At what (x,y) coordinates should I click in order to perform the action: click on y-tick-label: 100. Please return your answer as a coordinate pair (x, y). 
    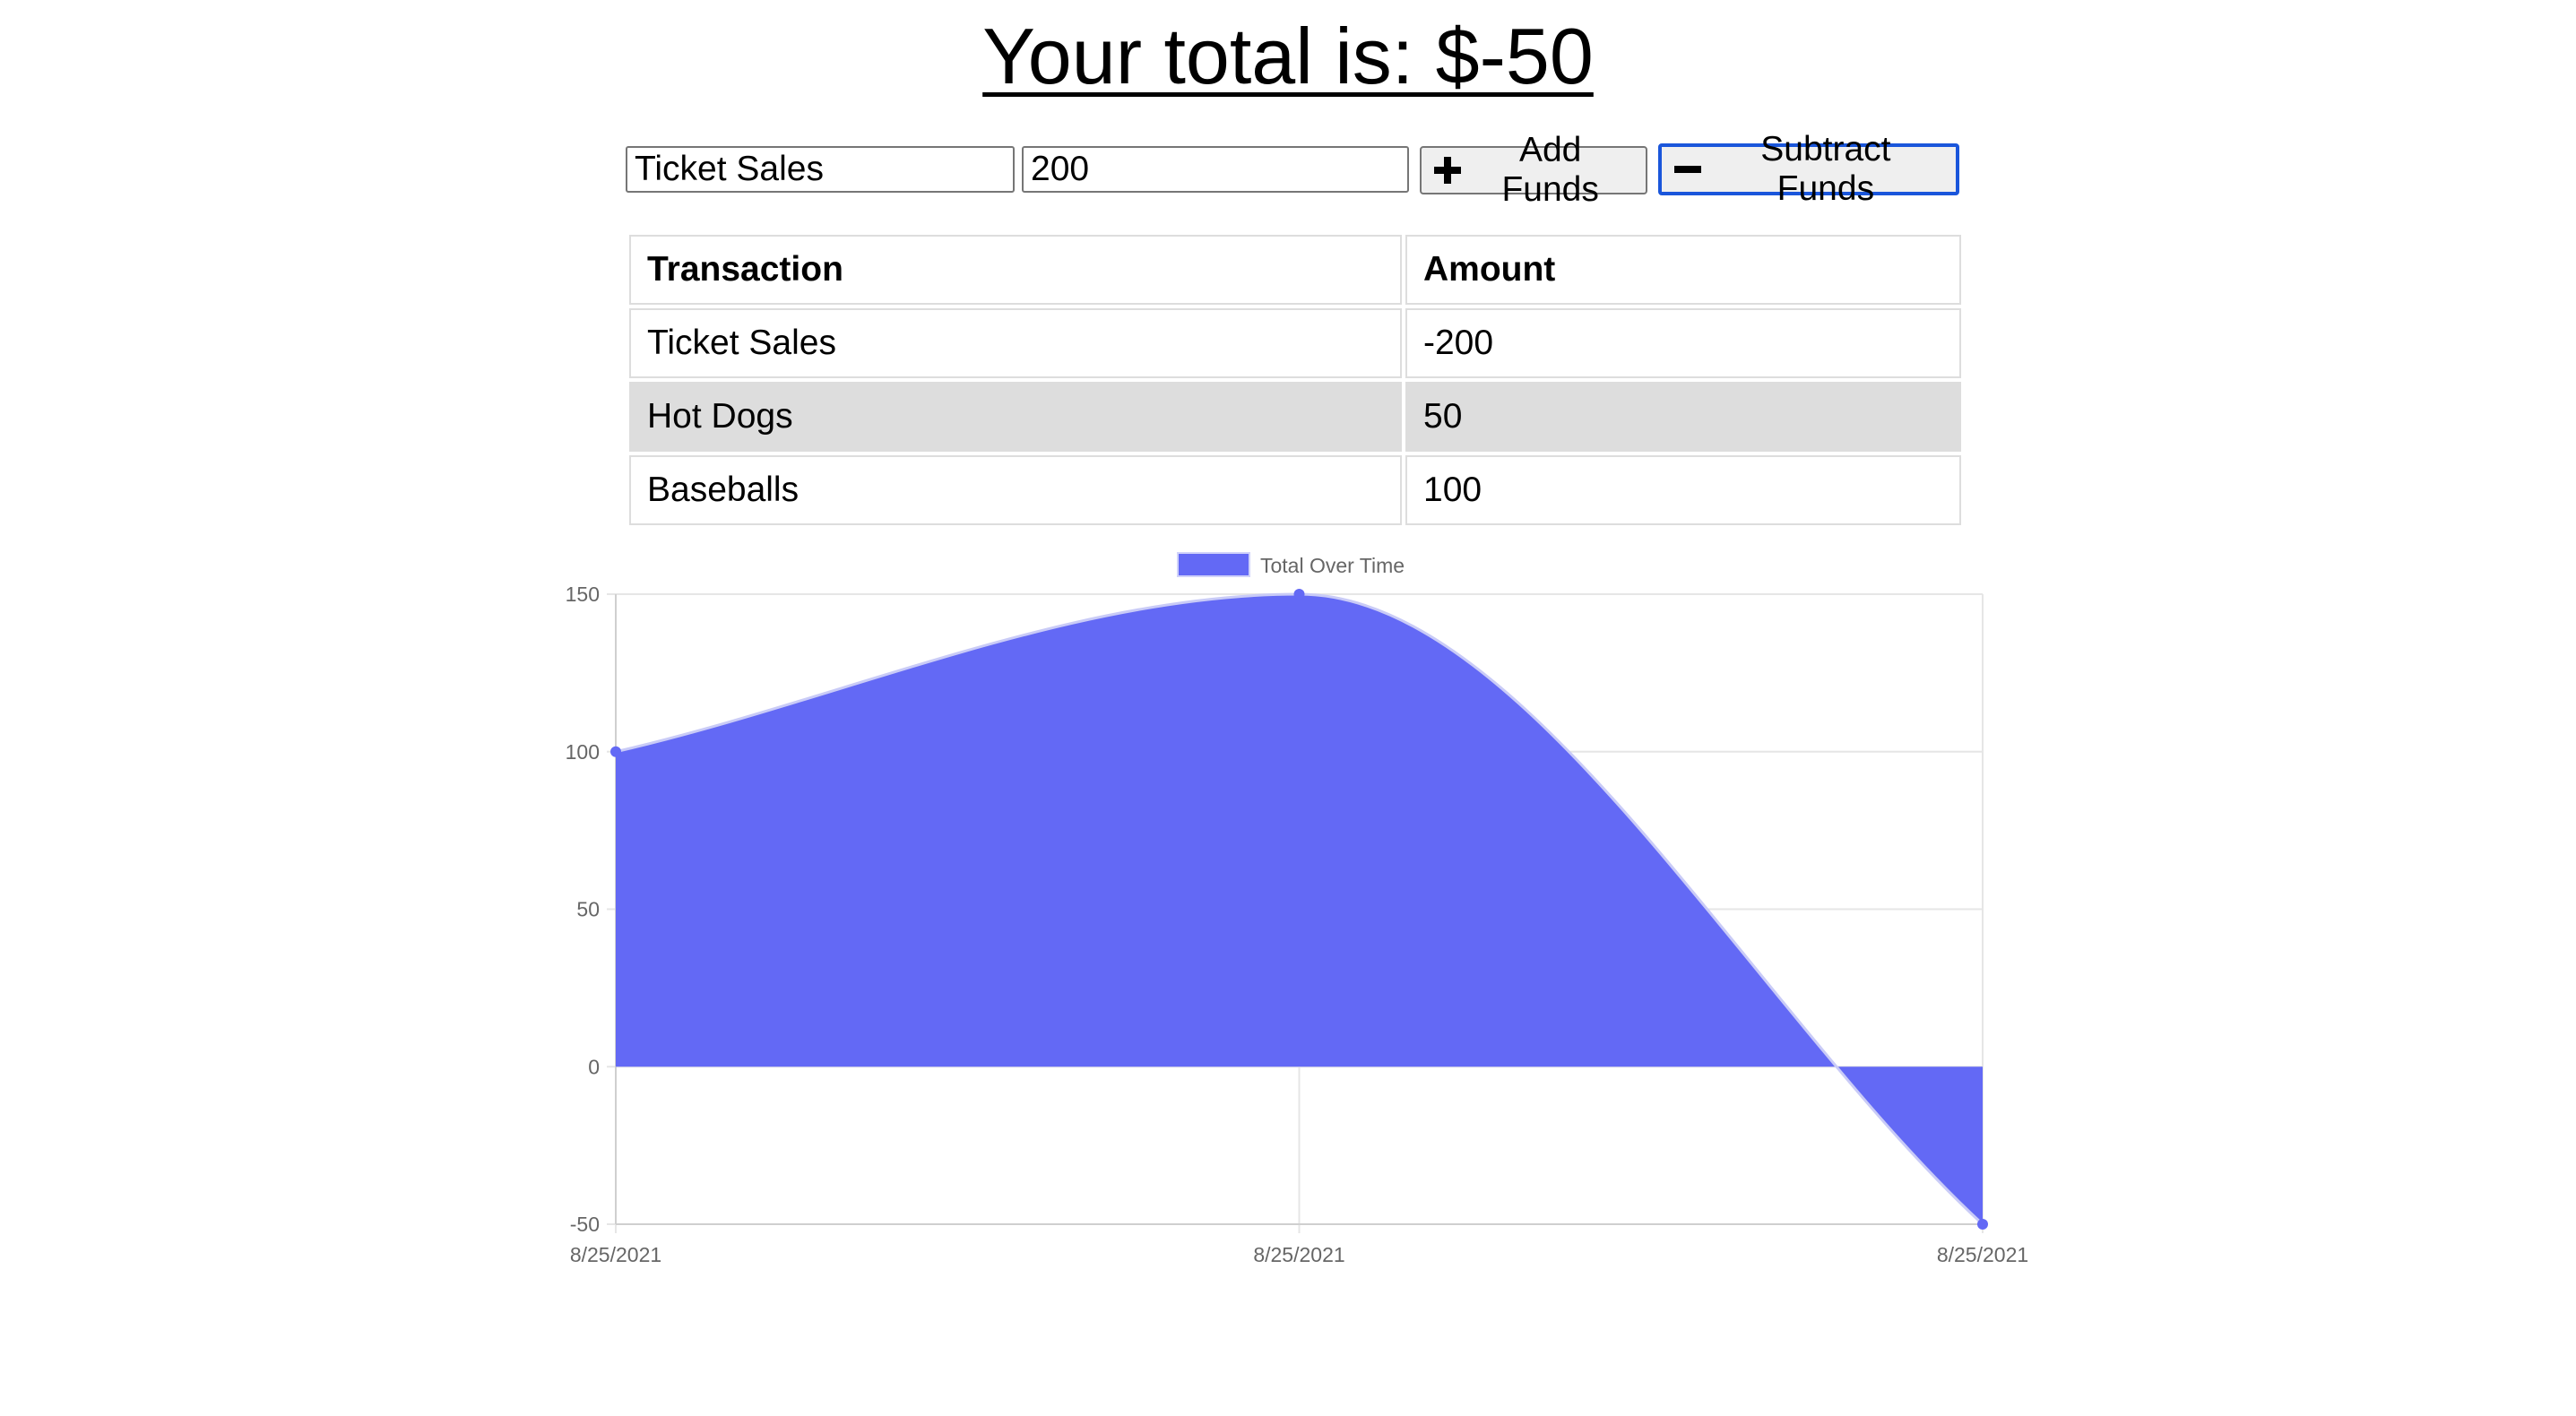
    Looking at the image, I should click on (583, 752).